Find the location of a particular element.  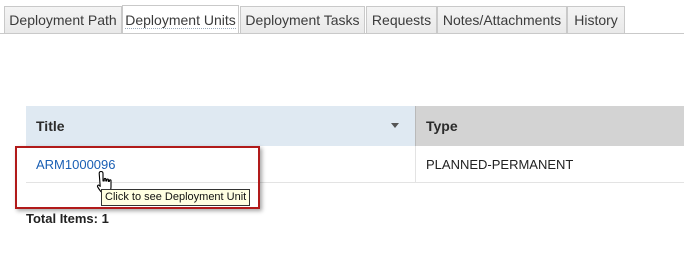

tab-label: Requests is located at coordinates (401, 20).